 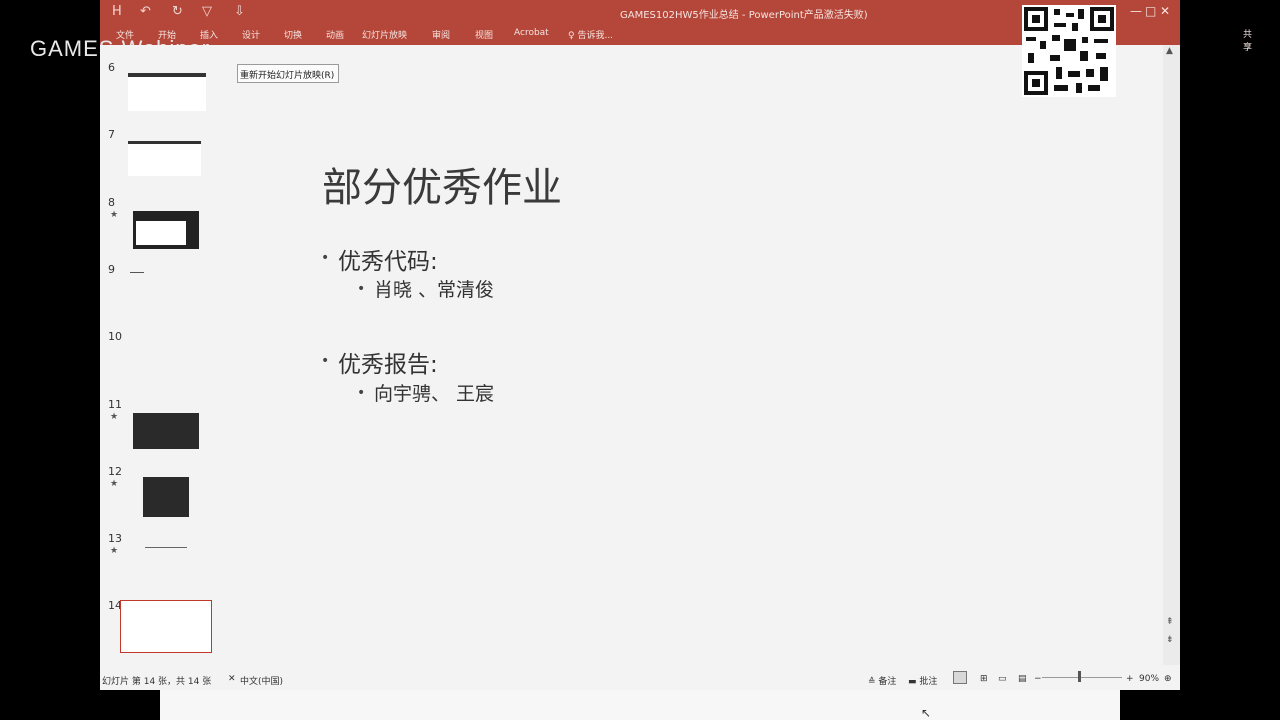 I want to click on save-icon: H, so click(x=117, y=11).